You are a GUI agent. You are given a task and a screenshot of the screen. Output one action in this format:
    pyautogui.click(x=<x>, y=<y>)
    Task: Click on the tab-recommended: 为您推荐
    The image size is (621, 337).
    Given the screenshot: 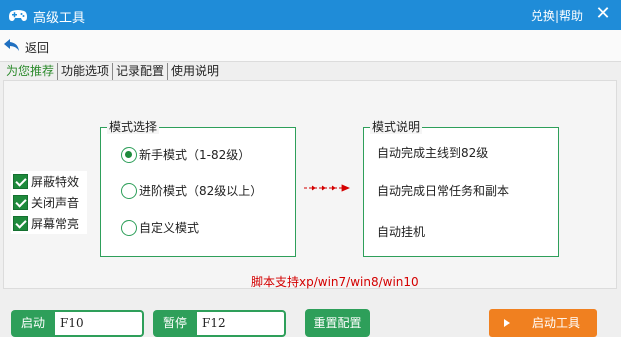 What is the action you would take?
    pyautogui.click(x=31, y=72)
    